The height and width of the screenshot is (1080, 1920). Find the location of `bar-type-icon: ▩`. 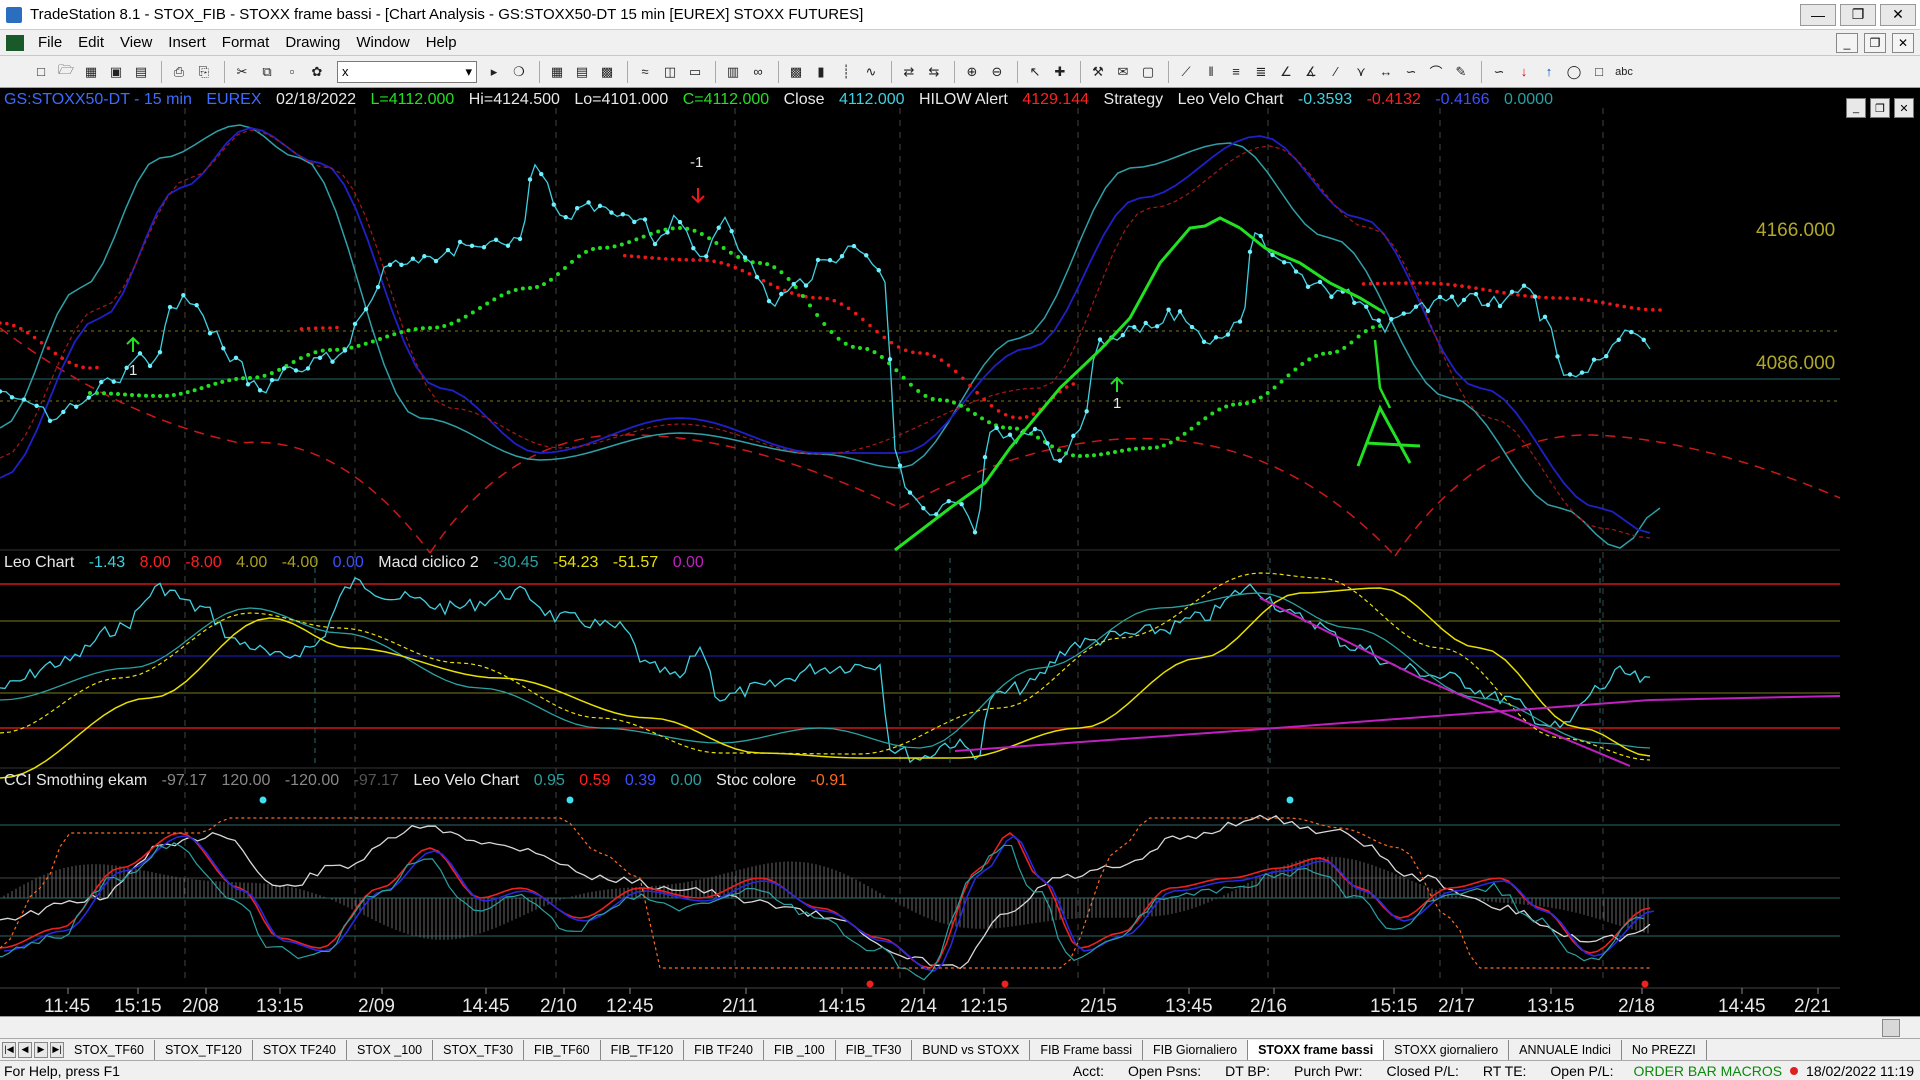

bar-type-icon: ▩ is located at coordinates (796, 72).